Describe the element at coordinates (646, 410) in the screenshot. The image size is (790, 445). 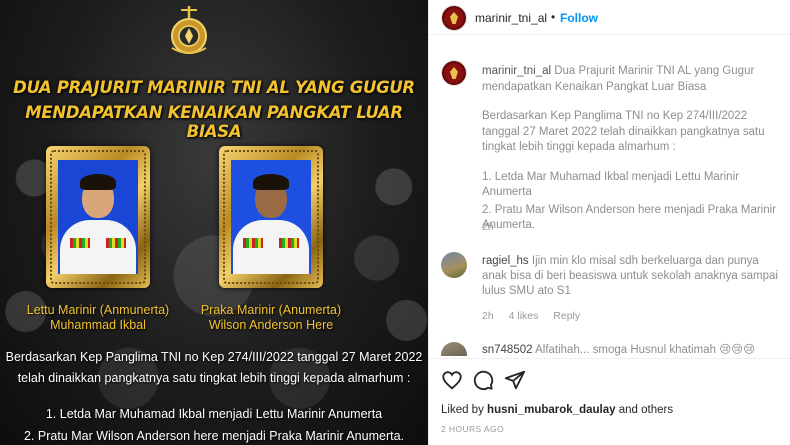
I see `liked-by-suffix: and others` at that location.